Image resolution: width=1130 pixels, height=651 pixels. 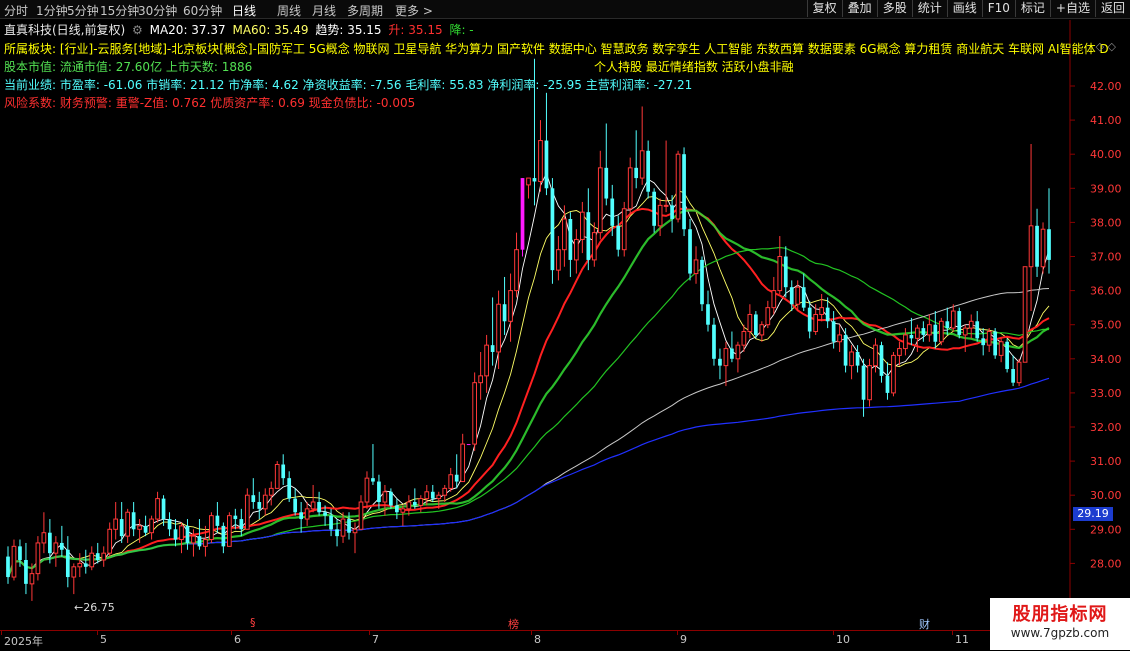 I want to click on period-tab-8: 月线, so click(x=324, y=10).